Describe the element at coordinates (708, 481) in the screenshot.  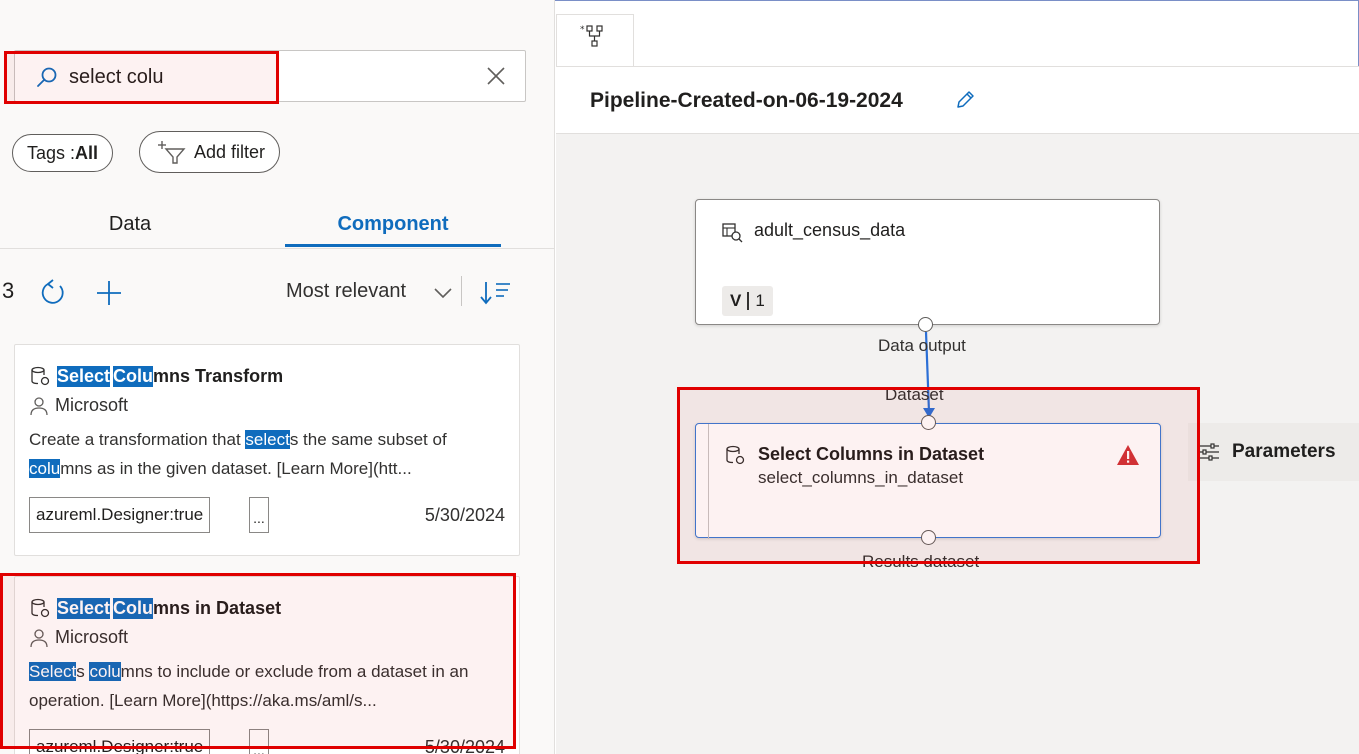
I see `node-left-bar` at that location.